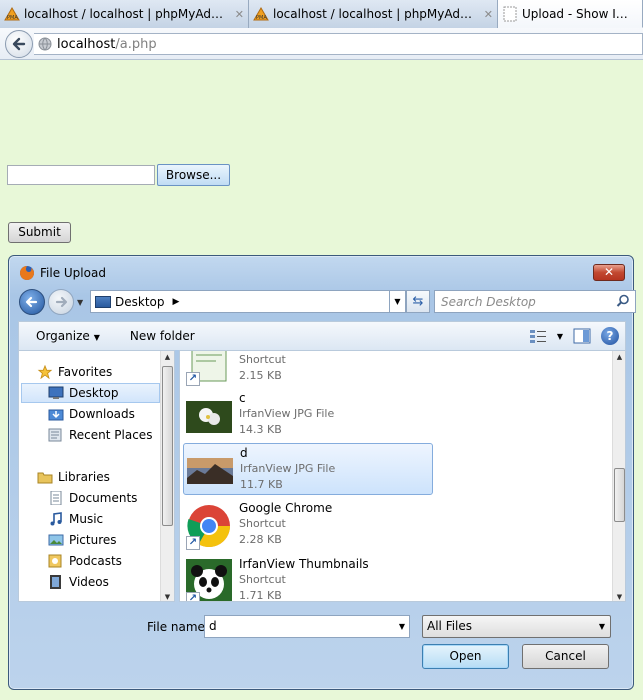 The height and width of the screenshot is (700, 643). I want to click on file-name: c, so click(242, 398).